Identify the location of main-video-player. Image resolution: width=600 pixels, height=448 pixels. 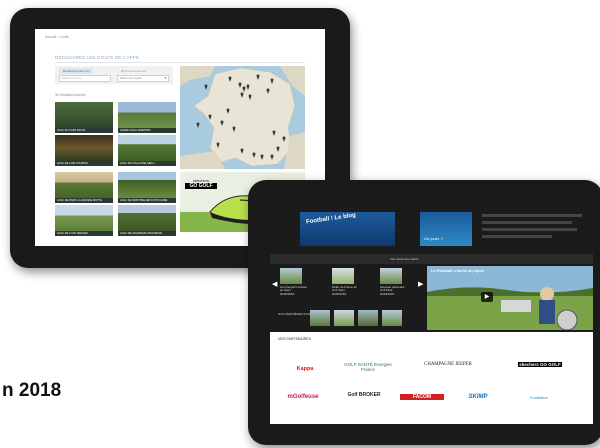
(510, 298).